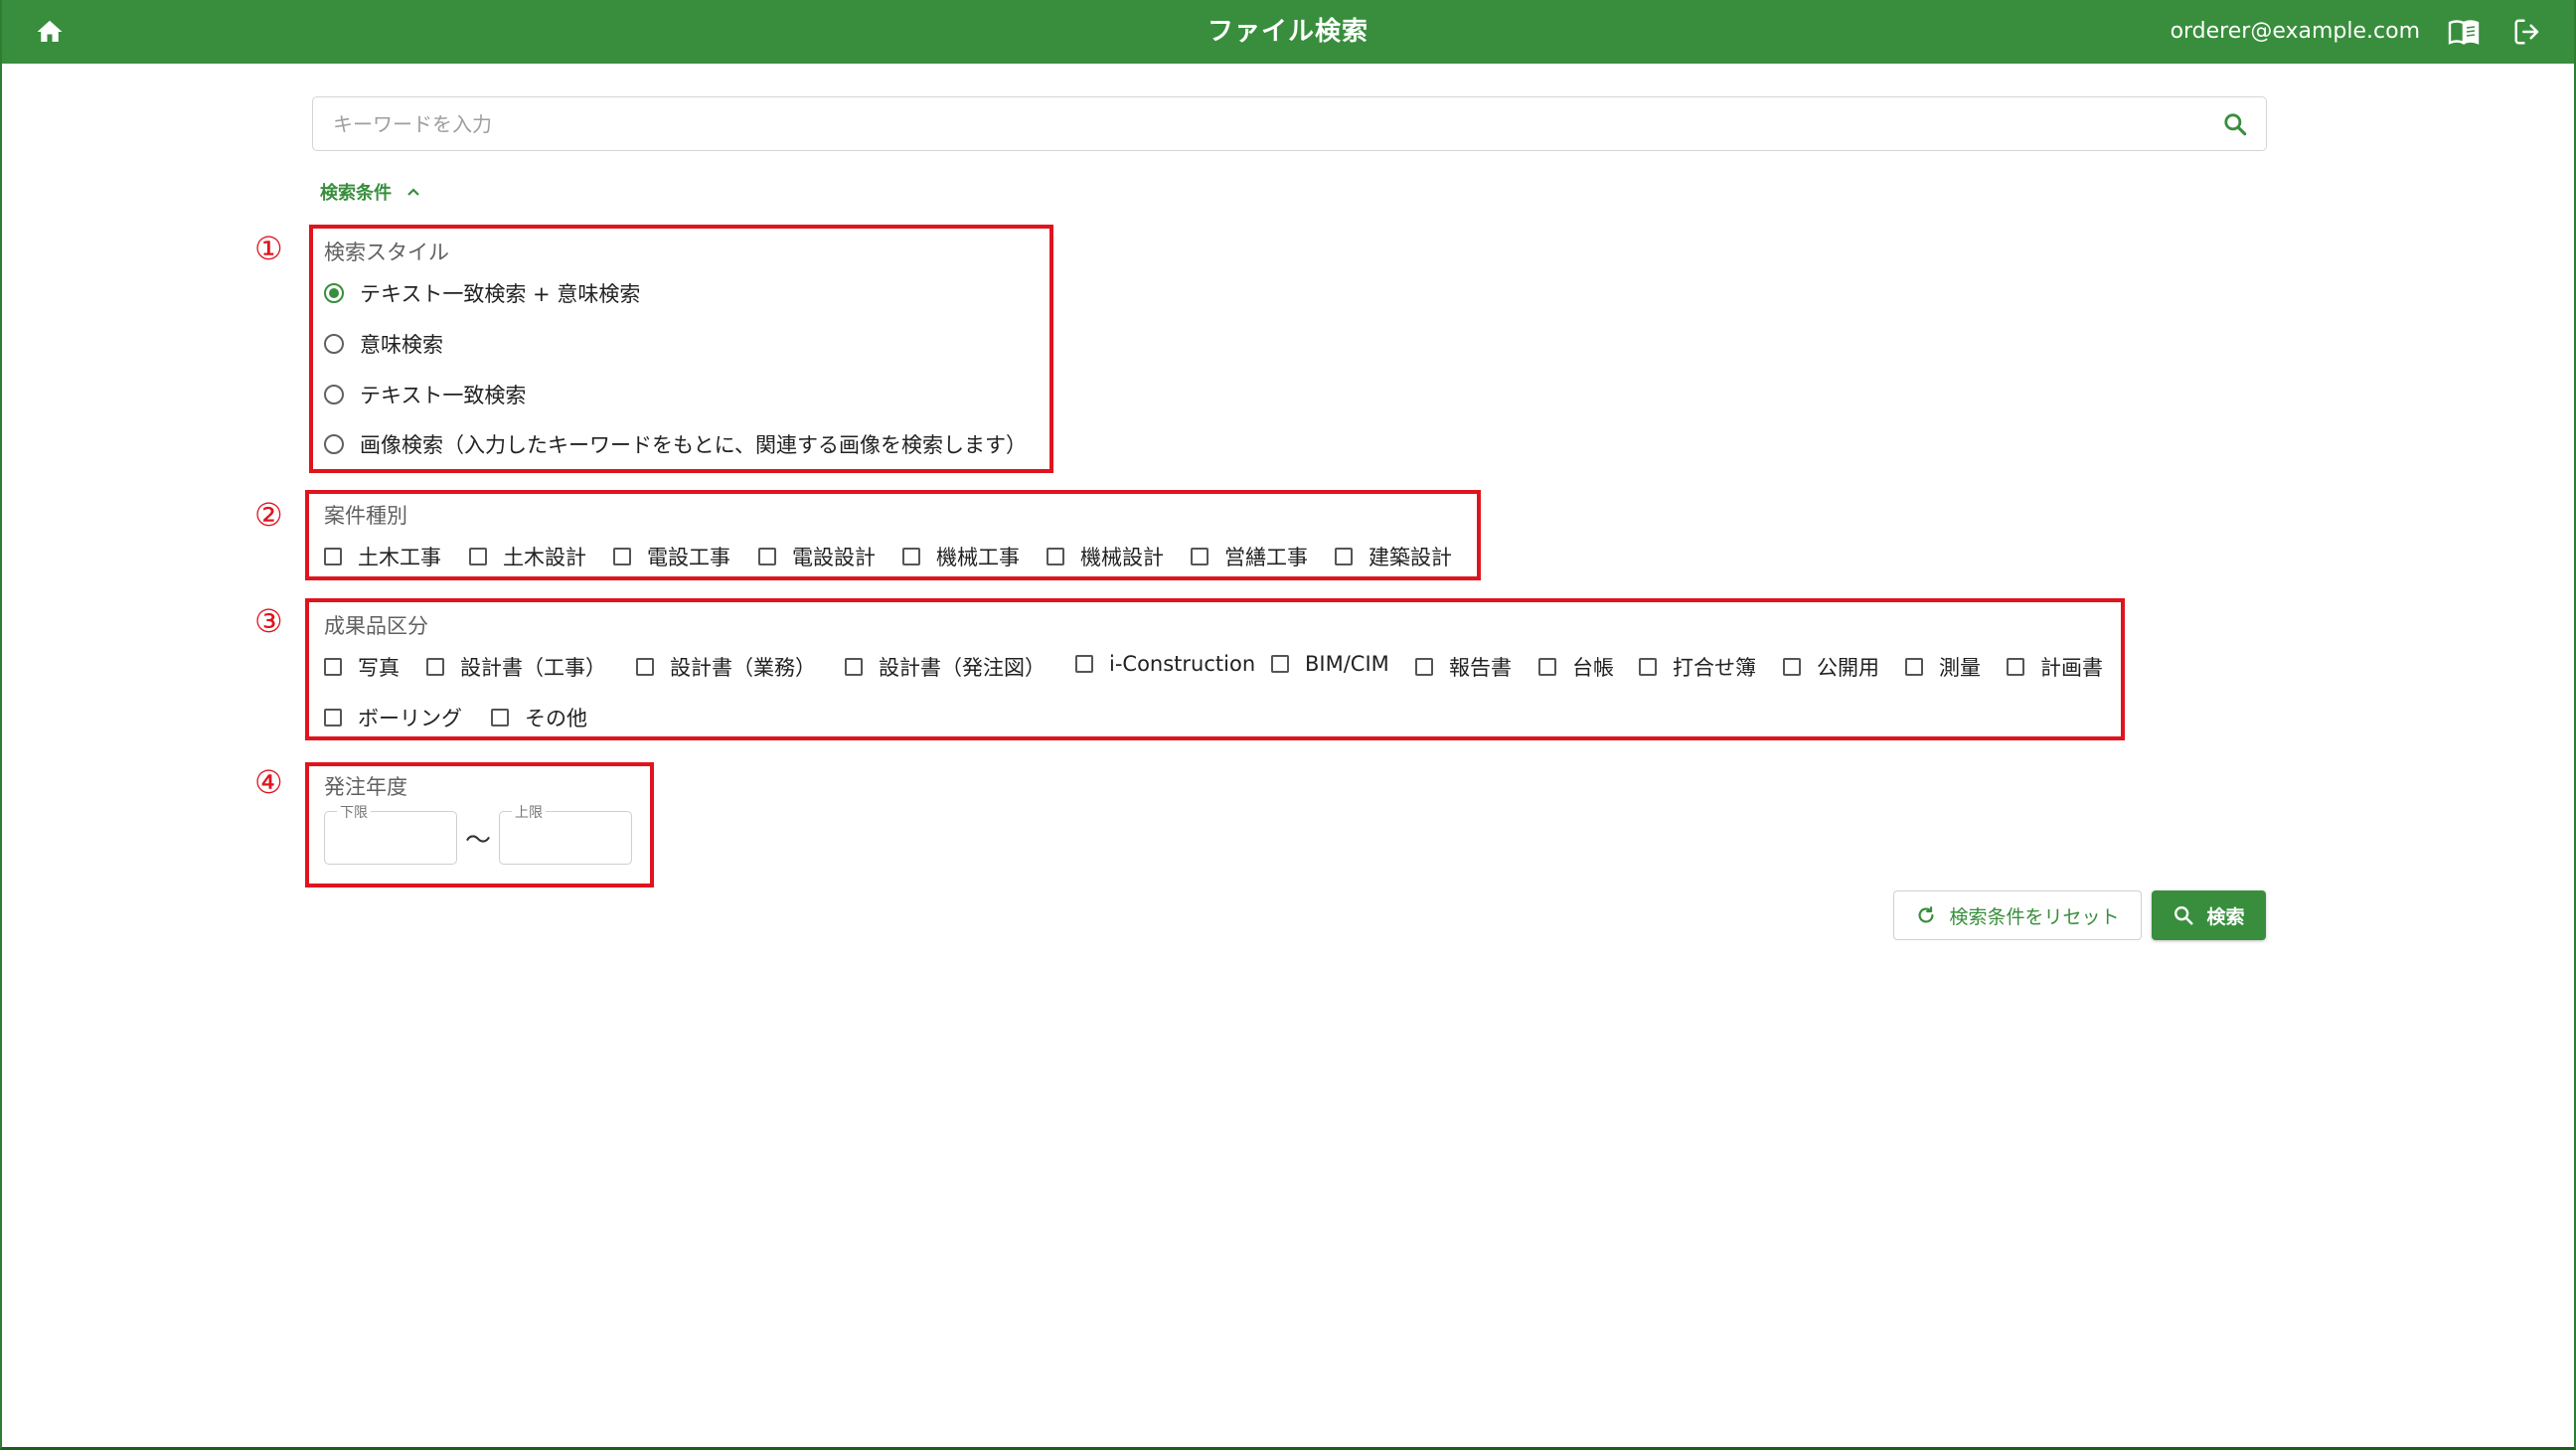 The image size is (2576, 1450). Describe the element at coordinates (2464, 32) in the screenshot. I see `manual-button` at that location.